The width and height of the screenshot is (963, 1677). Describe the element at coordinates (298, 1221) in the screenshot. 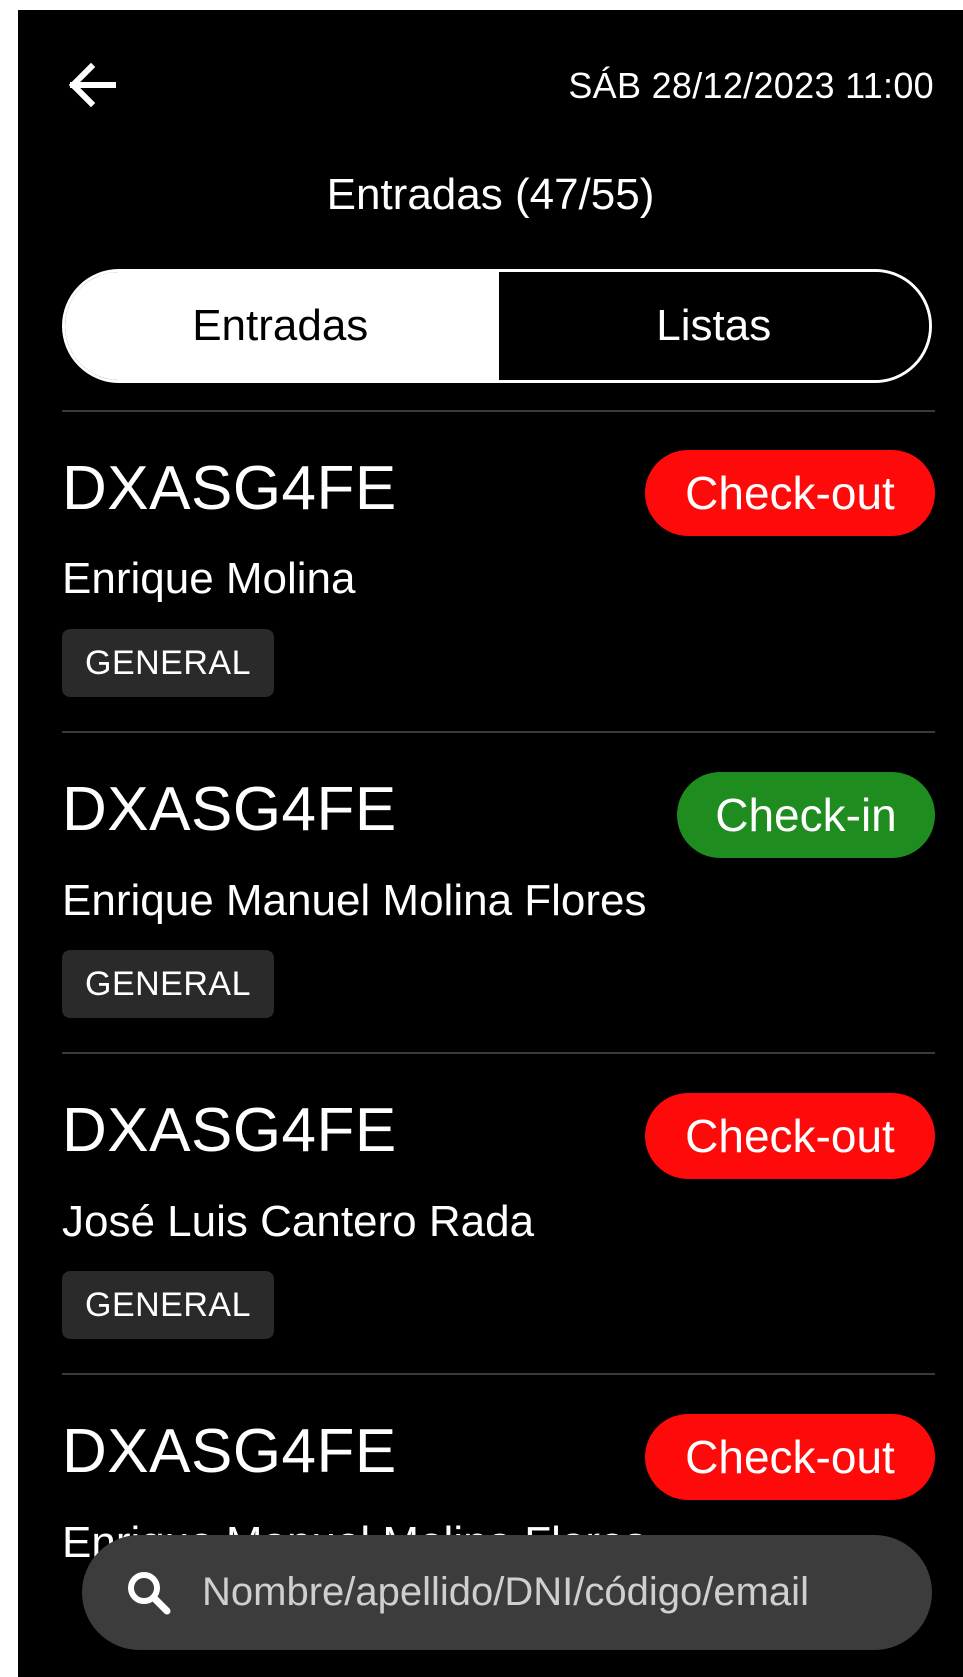

I see `ticket-holder-name: José Luis Cantero Rada` at that location.